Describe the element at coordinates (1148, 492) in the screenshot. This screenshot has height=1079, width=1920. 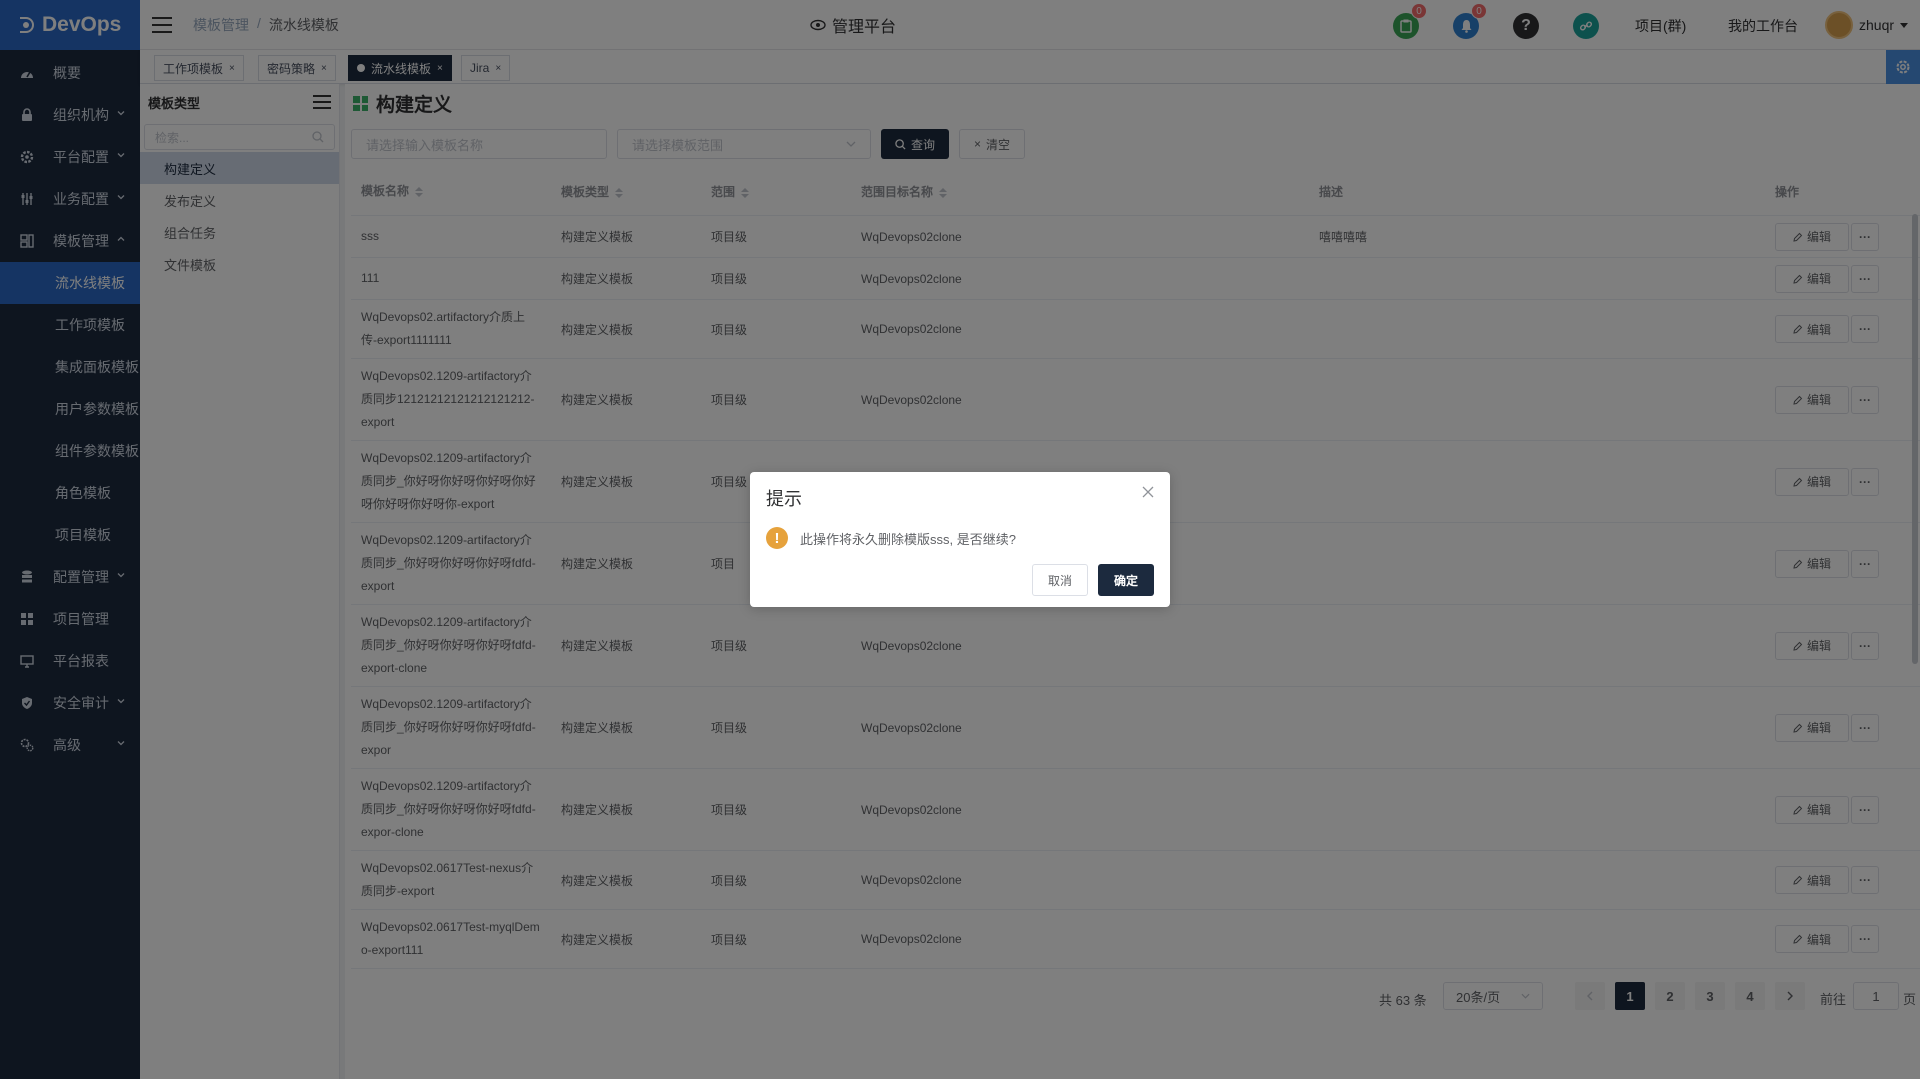
I see `close-icon` at that location.